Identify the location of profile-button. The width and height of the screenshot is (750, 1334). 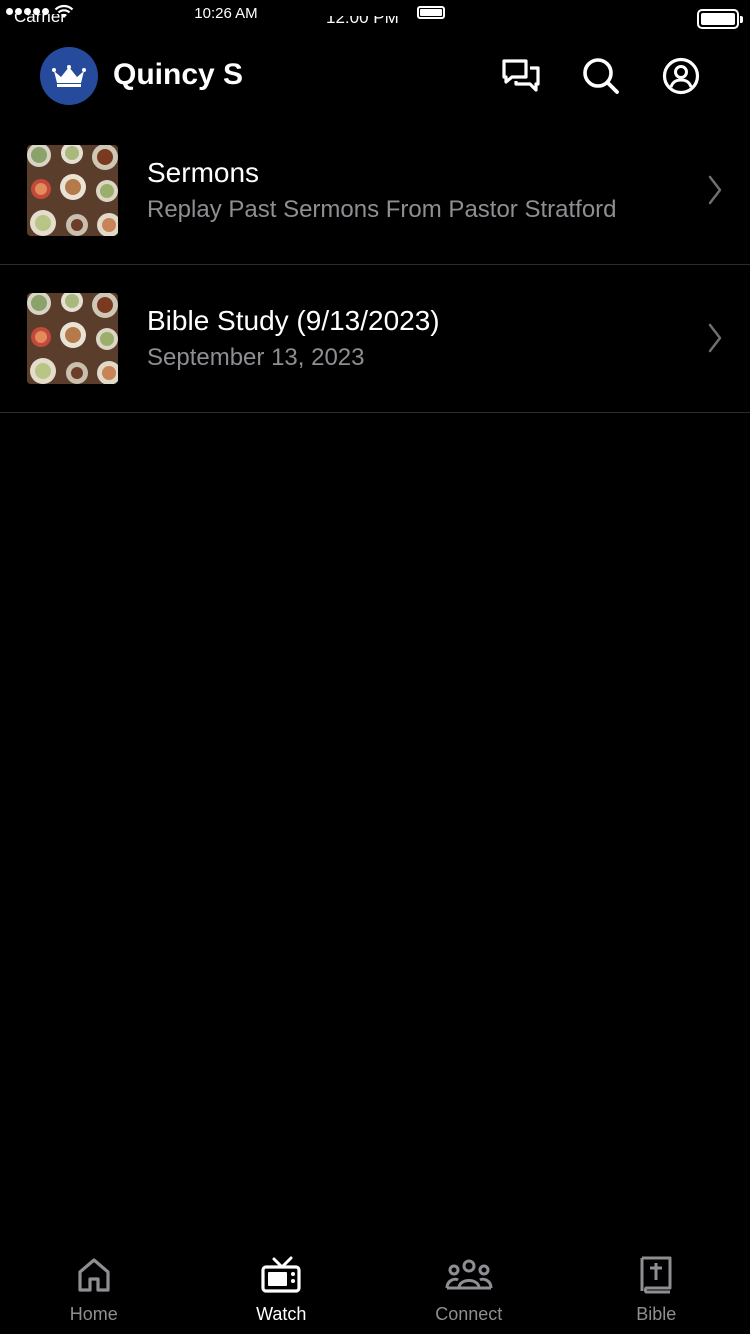
(681, 76).